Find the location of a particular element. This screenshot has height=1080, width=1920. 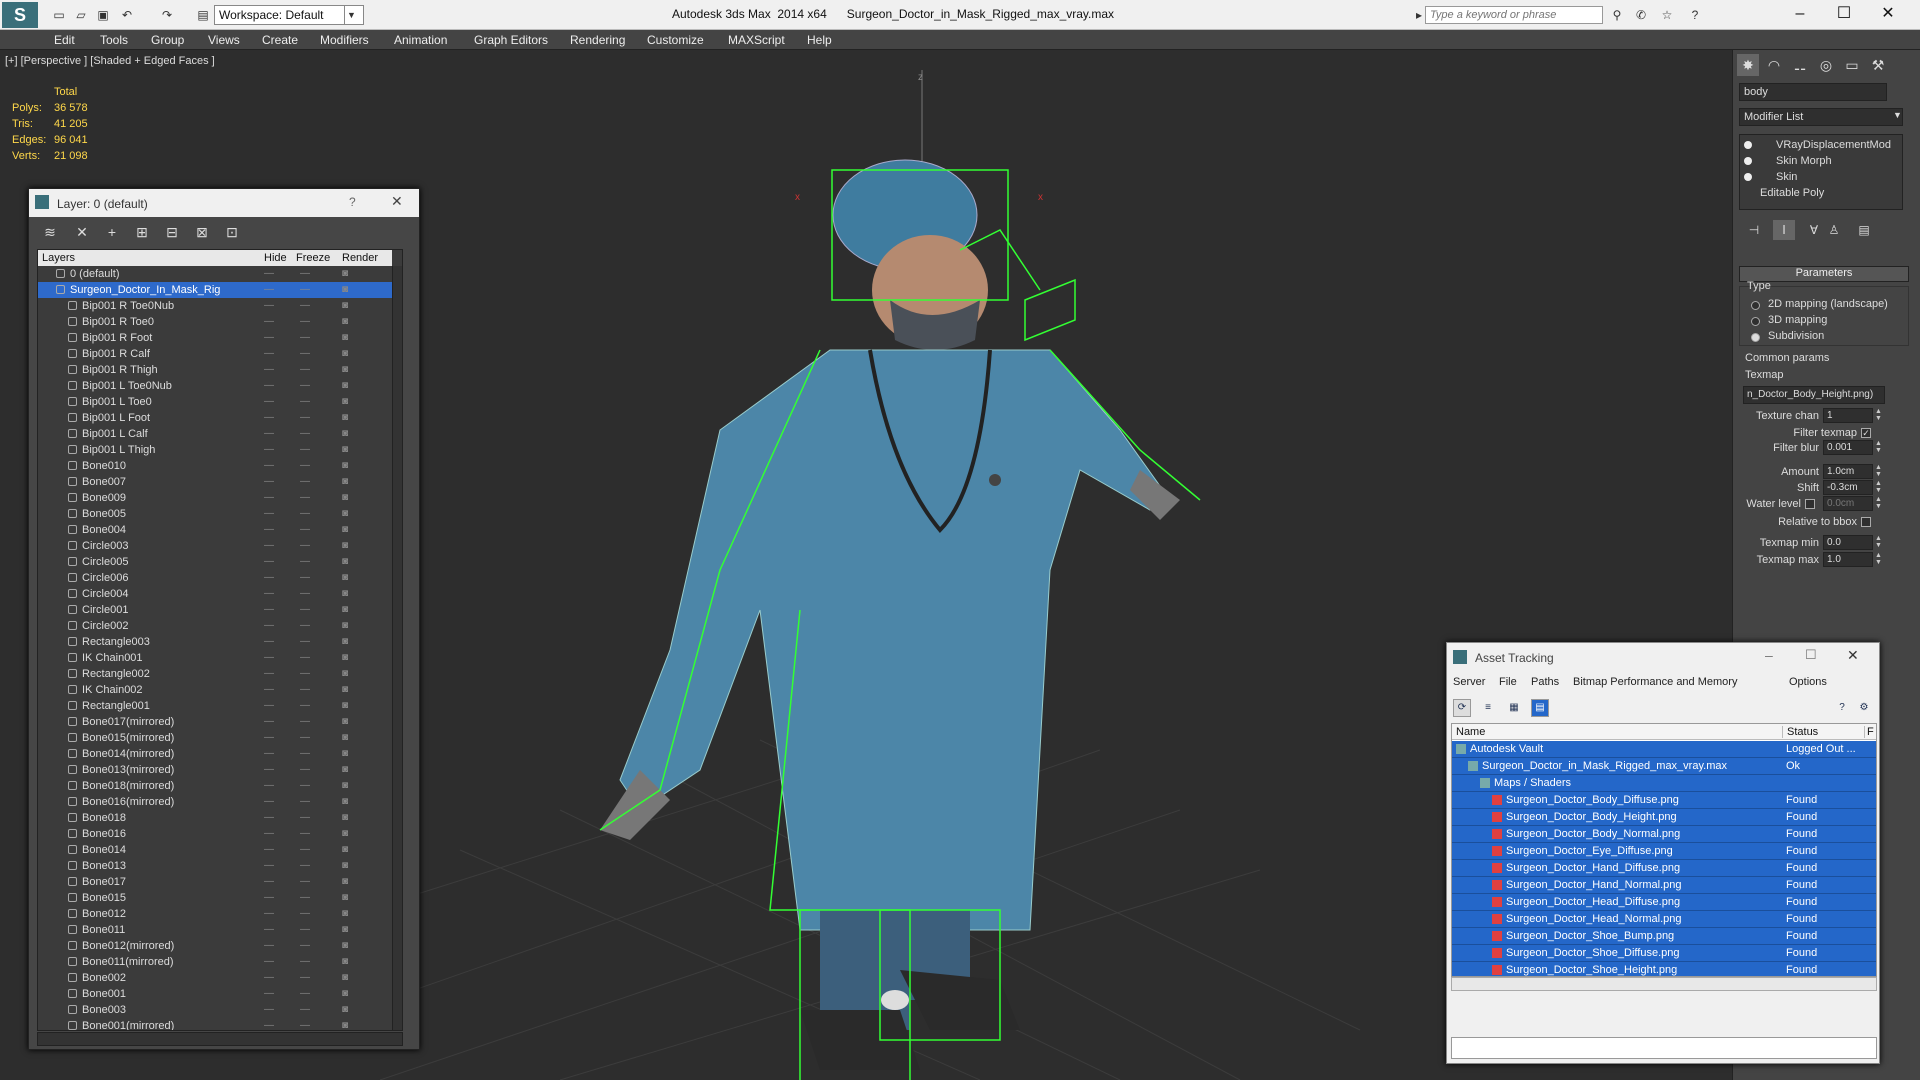

texmap-max-field: 1.0 is located at coordinates (1848, 559).